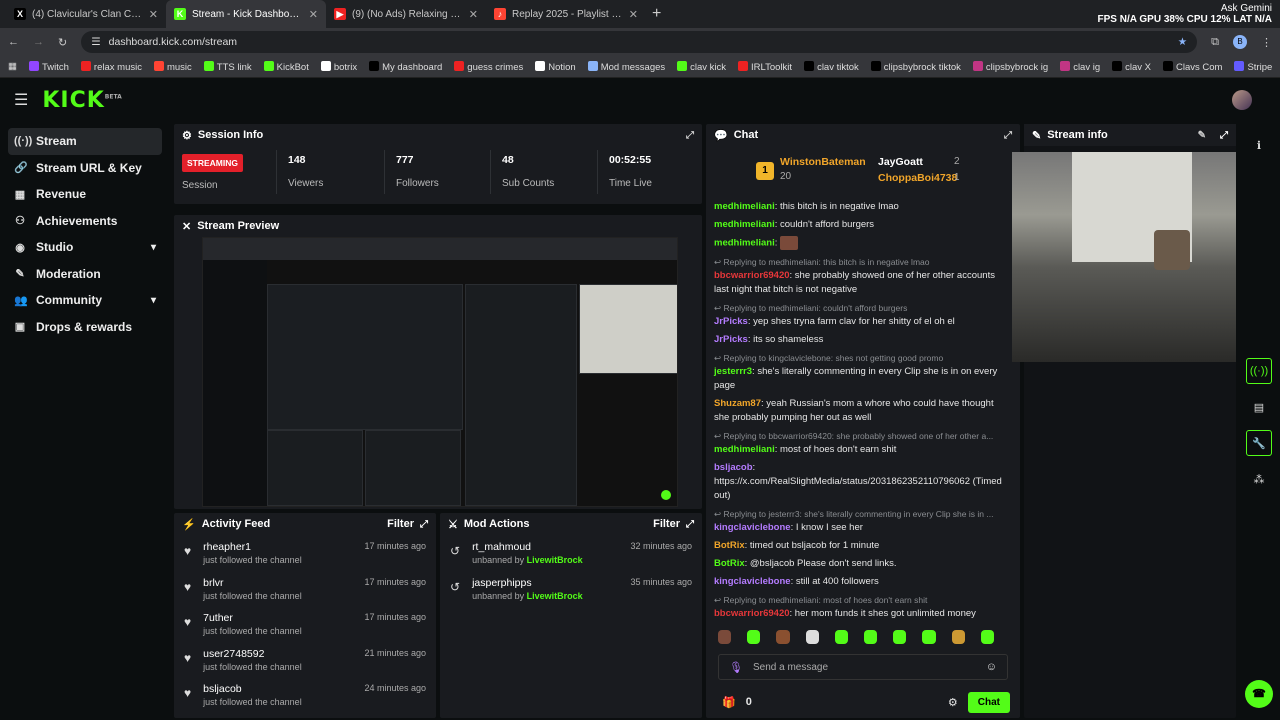 This screenshot has height=720, width=1280. Describe the element at coordinates (85, 327) in the screenshot. I see `sidebar-item-drops-rewards: ▣ Drops & rewards` at that location.